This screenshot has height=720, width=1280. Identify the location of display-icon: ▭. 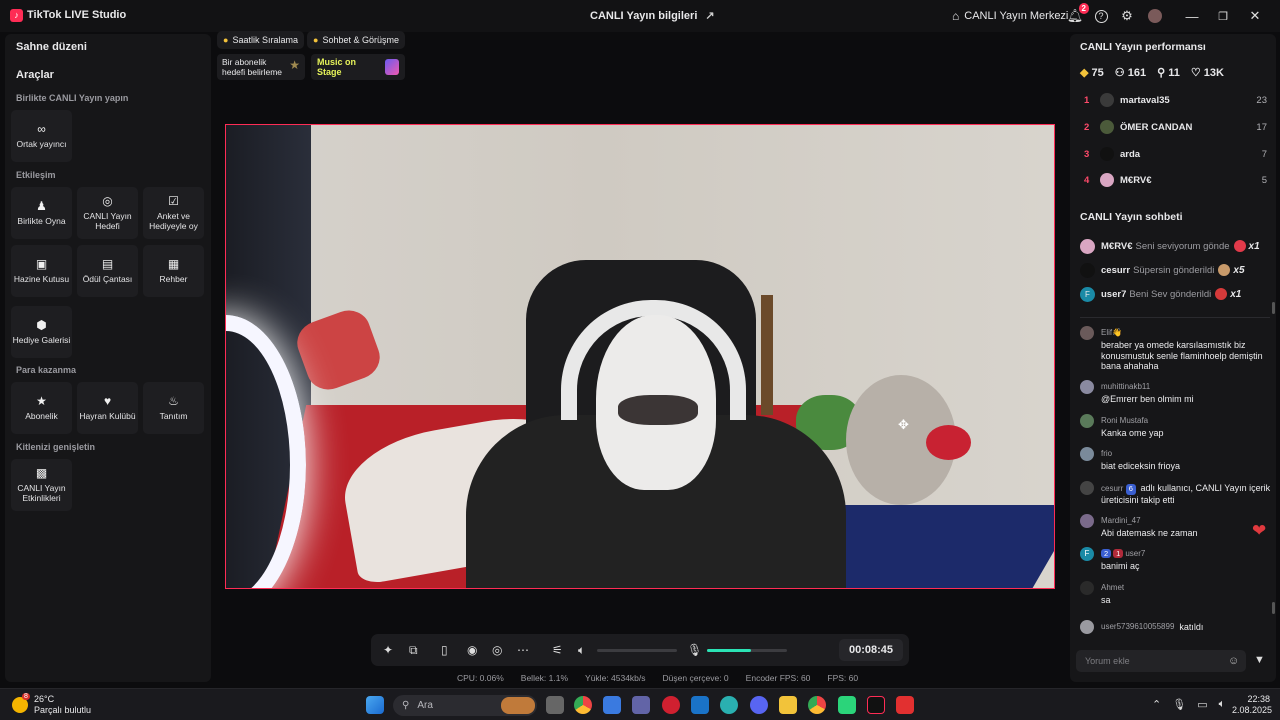
(1202, 704).